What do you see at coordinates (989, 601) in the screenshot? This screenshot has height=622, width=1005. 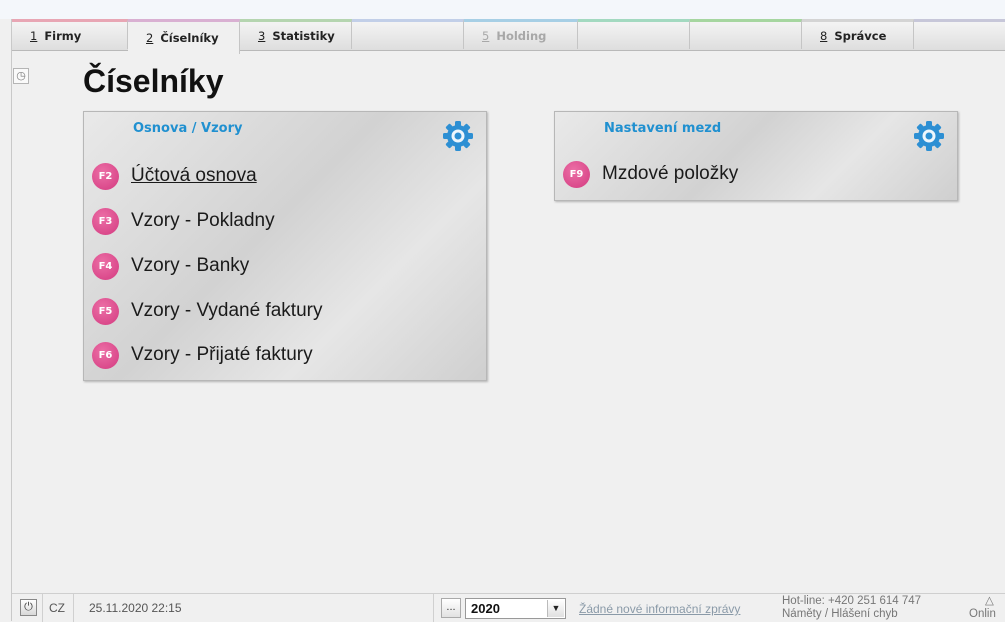 I see `online-icon: △` at bounding box center [989, 601].